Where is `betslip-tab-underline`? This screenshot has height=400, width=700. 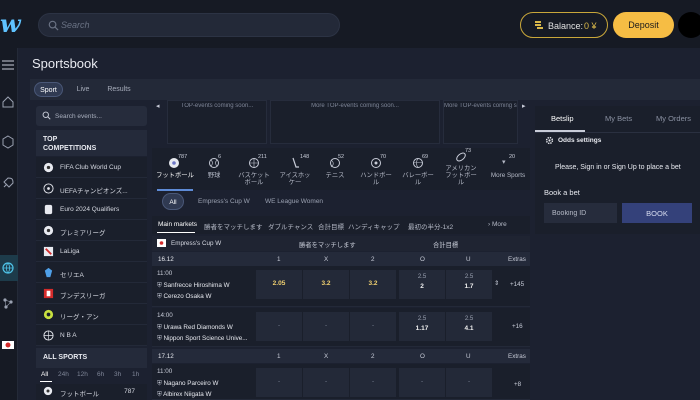
betslip-tab-underline is located at coordinates (560, 131).